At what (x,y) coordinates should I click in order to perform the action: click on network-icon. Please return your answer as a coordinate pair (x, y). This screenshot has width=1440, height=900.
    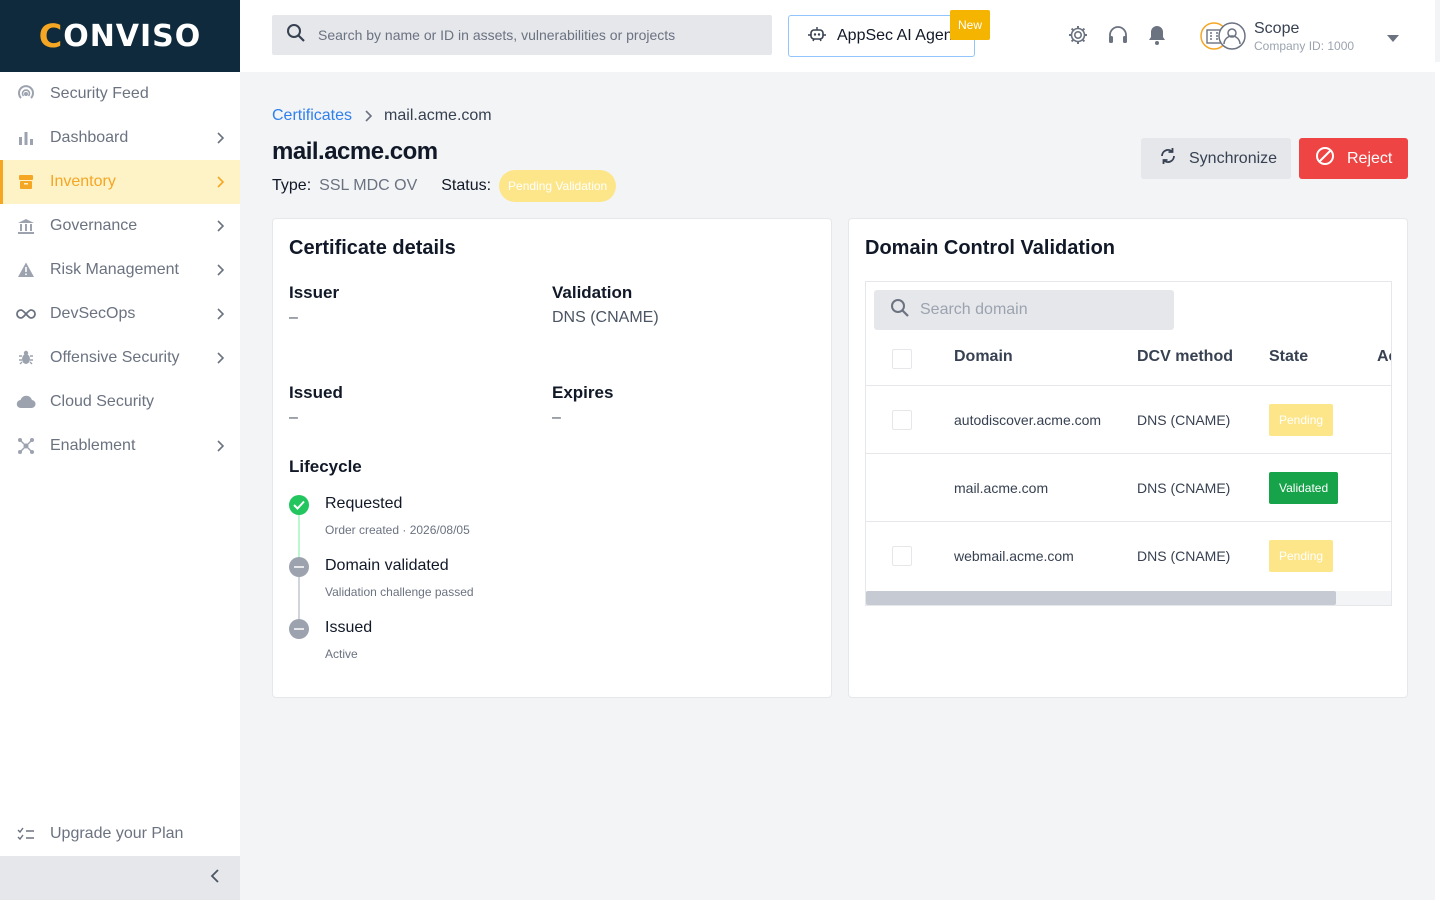
    Looking at the image, I should click on (26, 446).